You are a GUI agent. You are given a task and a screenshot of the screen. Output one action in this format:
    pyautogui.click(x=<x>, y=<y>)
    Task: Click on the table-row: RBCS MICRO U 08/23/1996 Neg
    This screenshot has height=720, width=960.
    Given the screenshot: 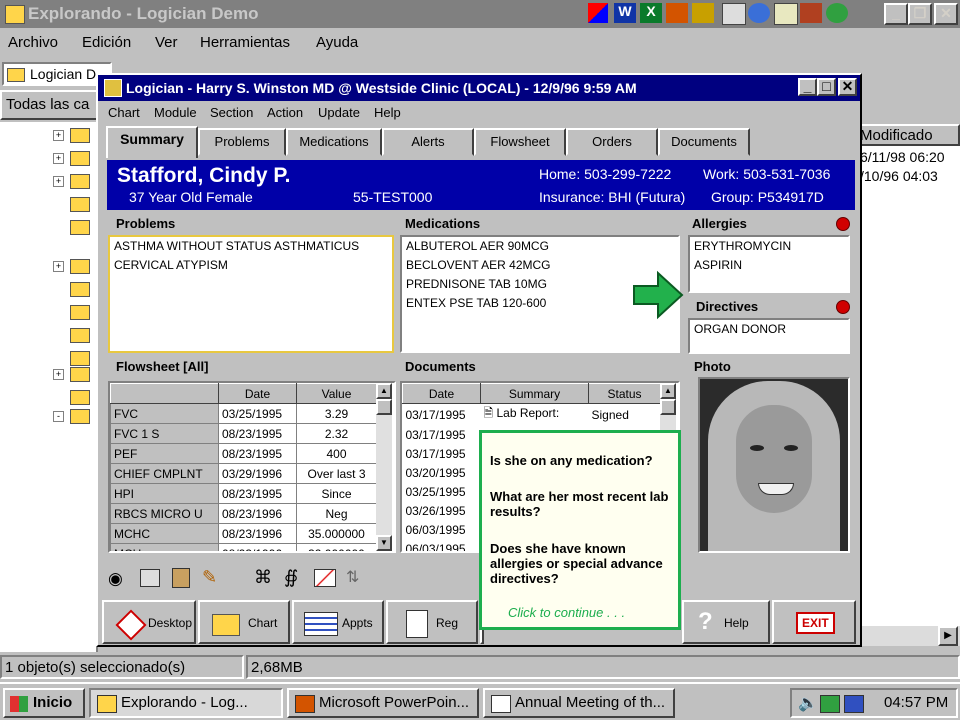 What is the action you would take?
    pyautogui.click(x=243, y=513)
    